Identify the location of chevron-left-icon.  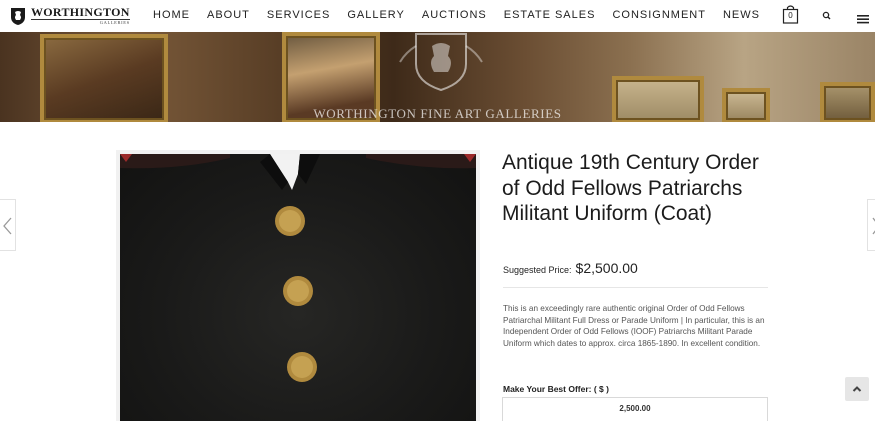
(7, 226).